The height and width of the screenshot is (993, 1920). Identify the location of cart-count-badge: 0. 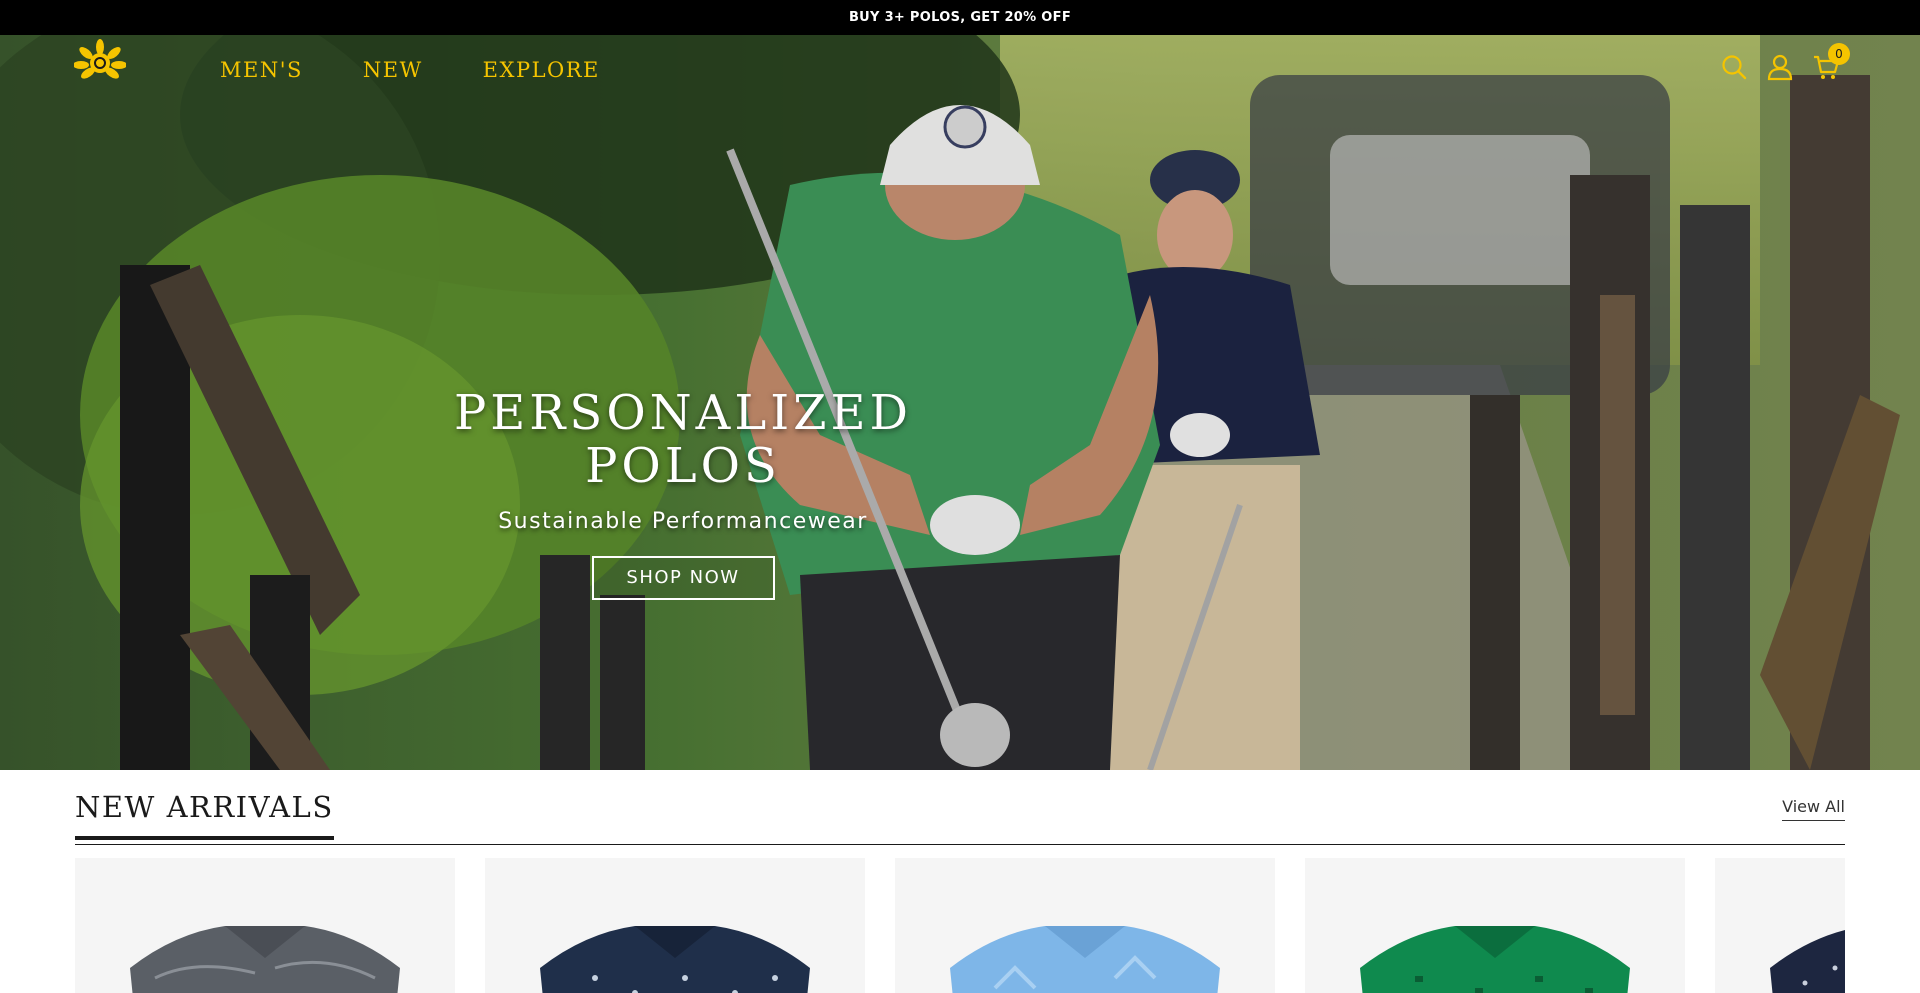
(1839, 54).